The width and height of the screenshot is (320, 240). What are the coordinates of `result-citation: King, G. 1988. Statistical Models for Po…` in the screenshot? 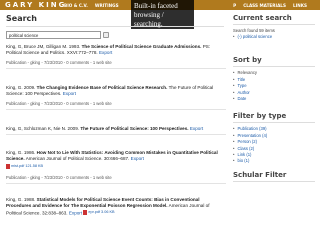 It's located at (116, 207).